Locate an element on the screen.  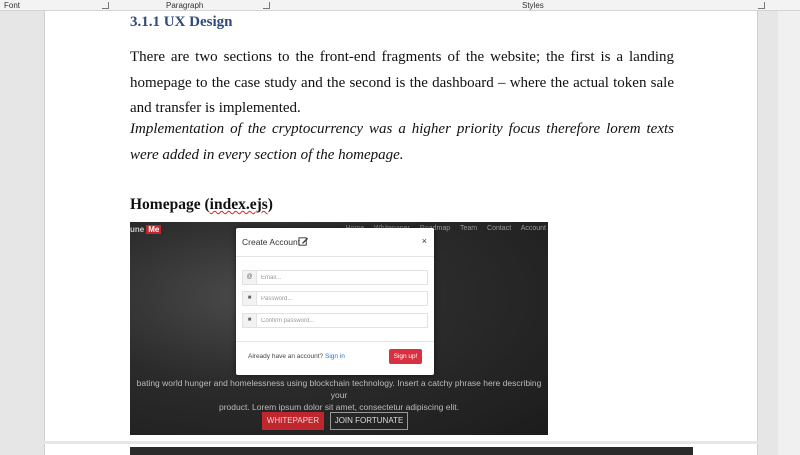
create-account-modal: Create Account × @ ■ ■ Already have an is located at coordinates (335, 301).